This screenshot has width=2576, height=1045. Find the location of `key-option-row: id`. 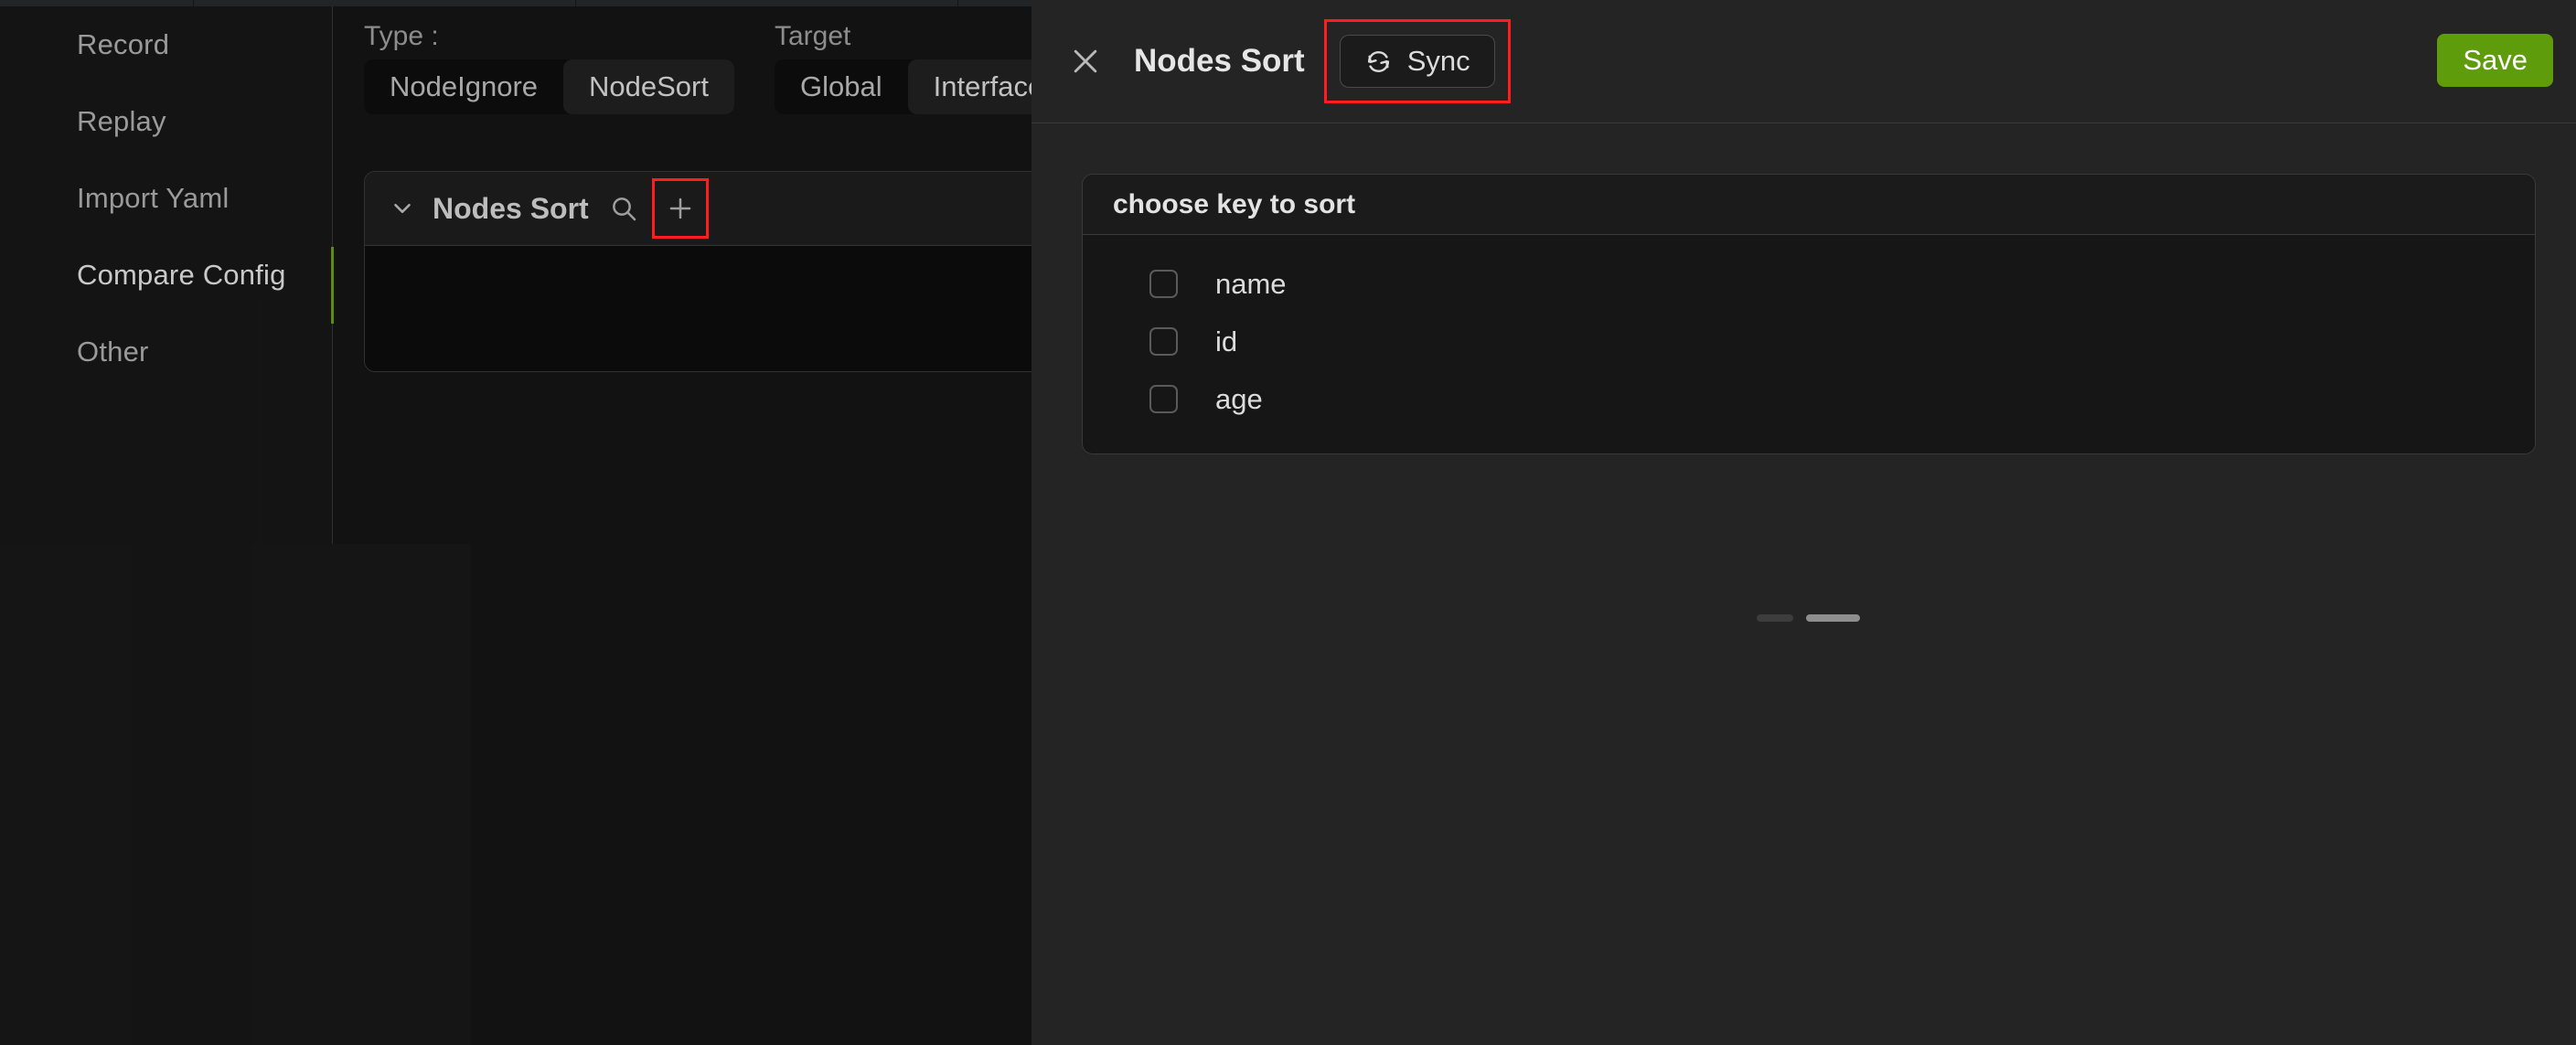

key-option-row: id is located at coordinates (1809, 341).